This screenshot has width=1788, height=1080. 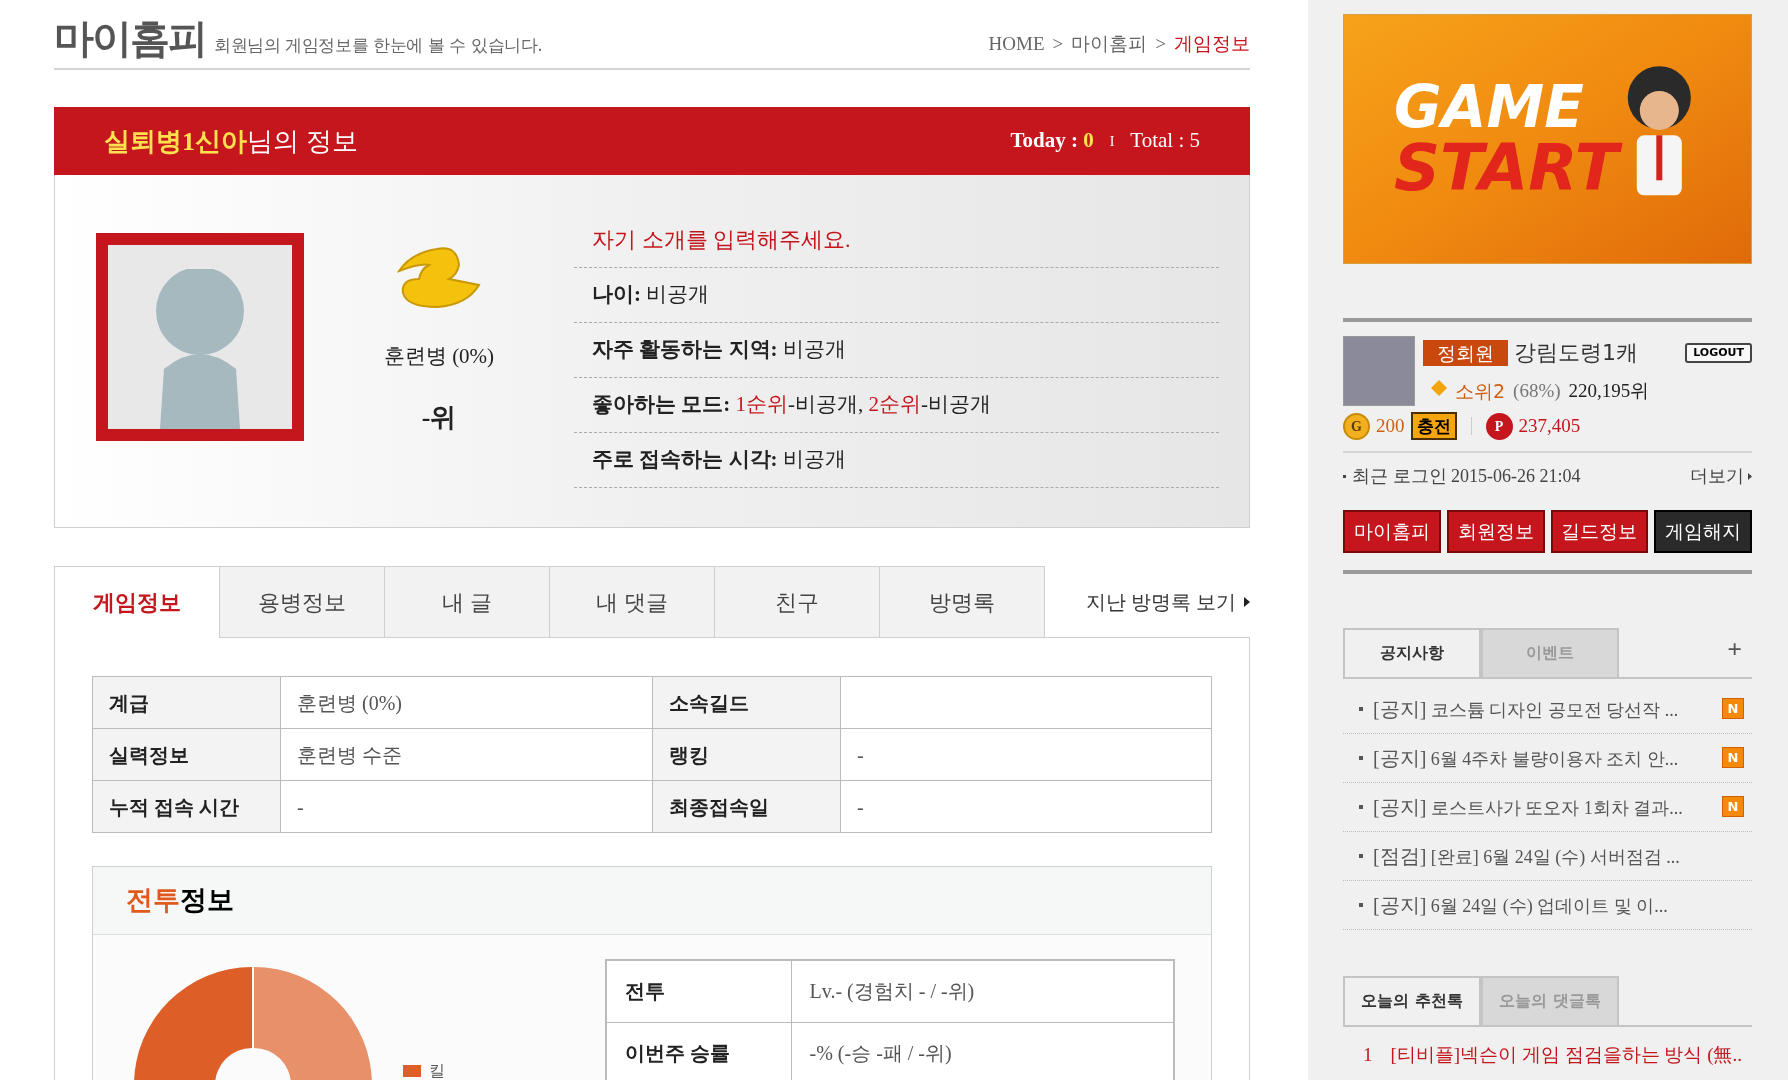 I want to click on user-ranking: 220,195위, so click(x=1609, y=391).